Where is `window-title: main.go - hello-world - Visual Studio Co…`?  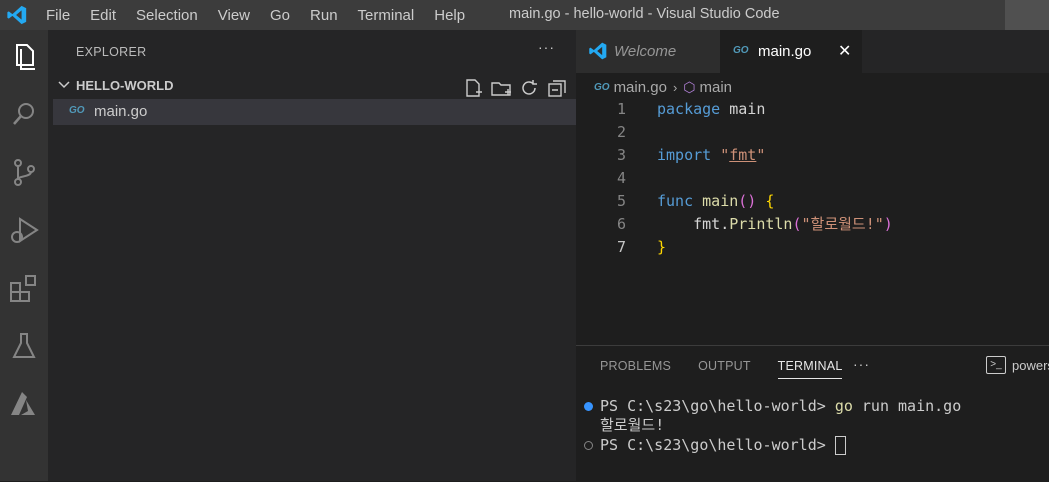
window-title: main.go - hello-world - Visual Studio Co… is located at coordinates (644, 14).